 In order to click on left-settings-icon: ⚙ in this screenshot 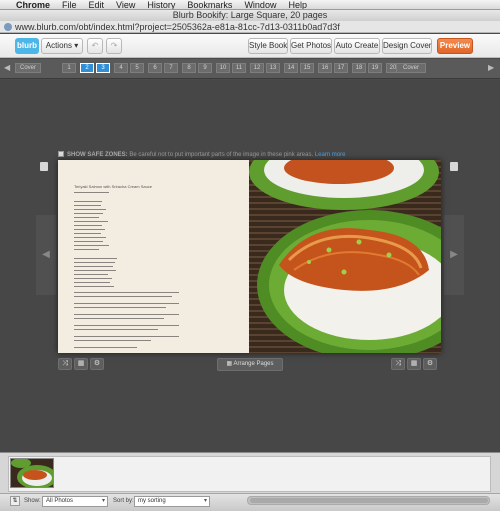, I will do `click(97, 364)`.